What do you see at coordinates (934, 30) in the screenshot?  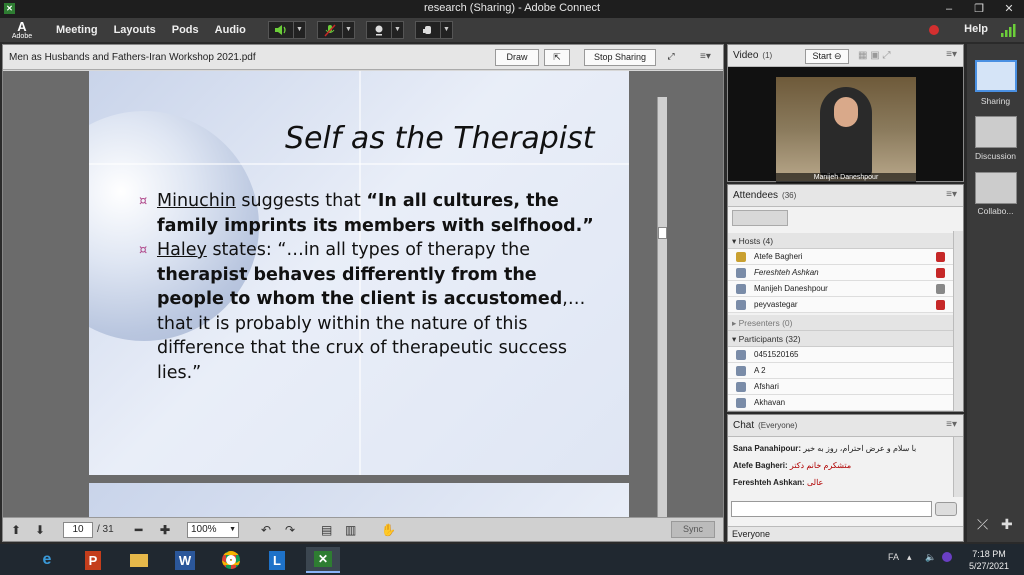 I see `recording-indicator-icon` at bounding box center [934, 30].